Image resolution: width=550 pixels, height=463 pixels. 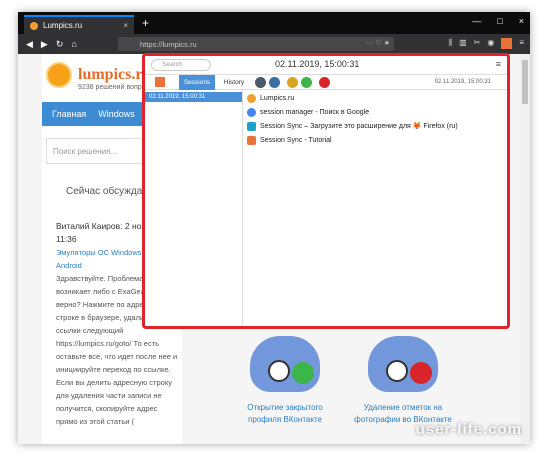 I want to click on delete-icon, so click(x=324, y=82).